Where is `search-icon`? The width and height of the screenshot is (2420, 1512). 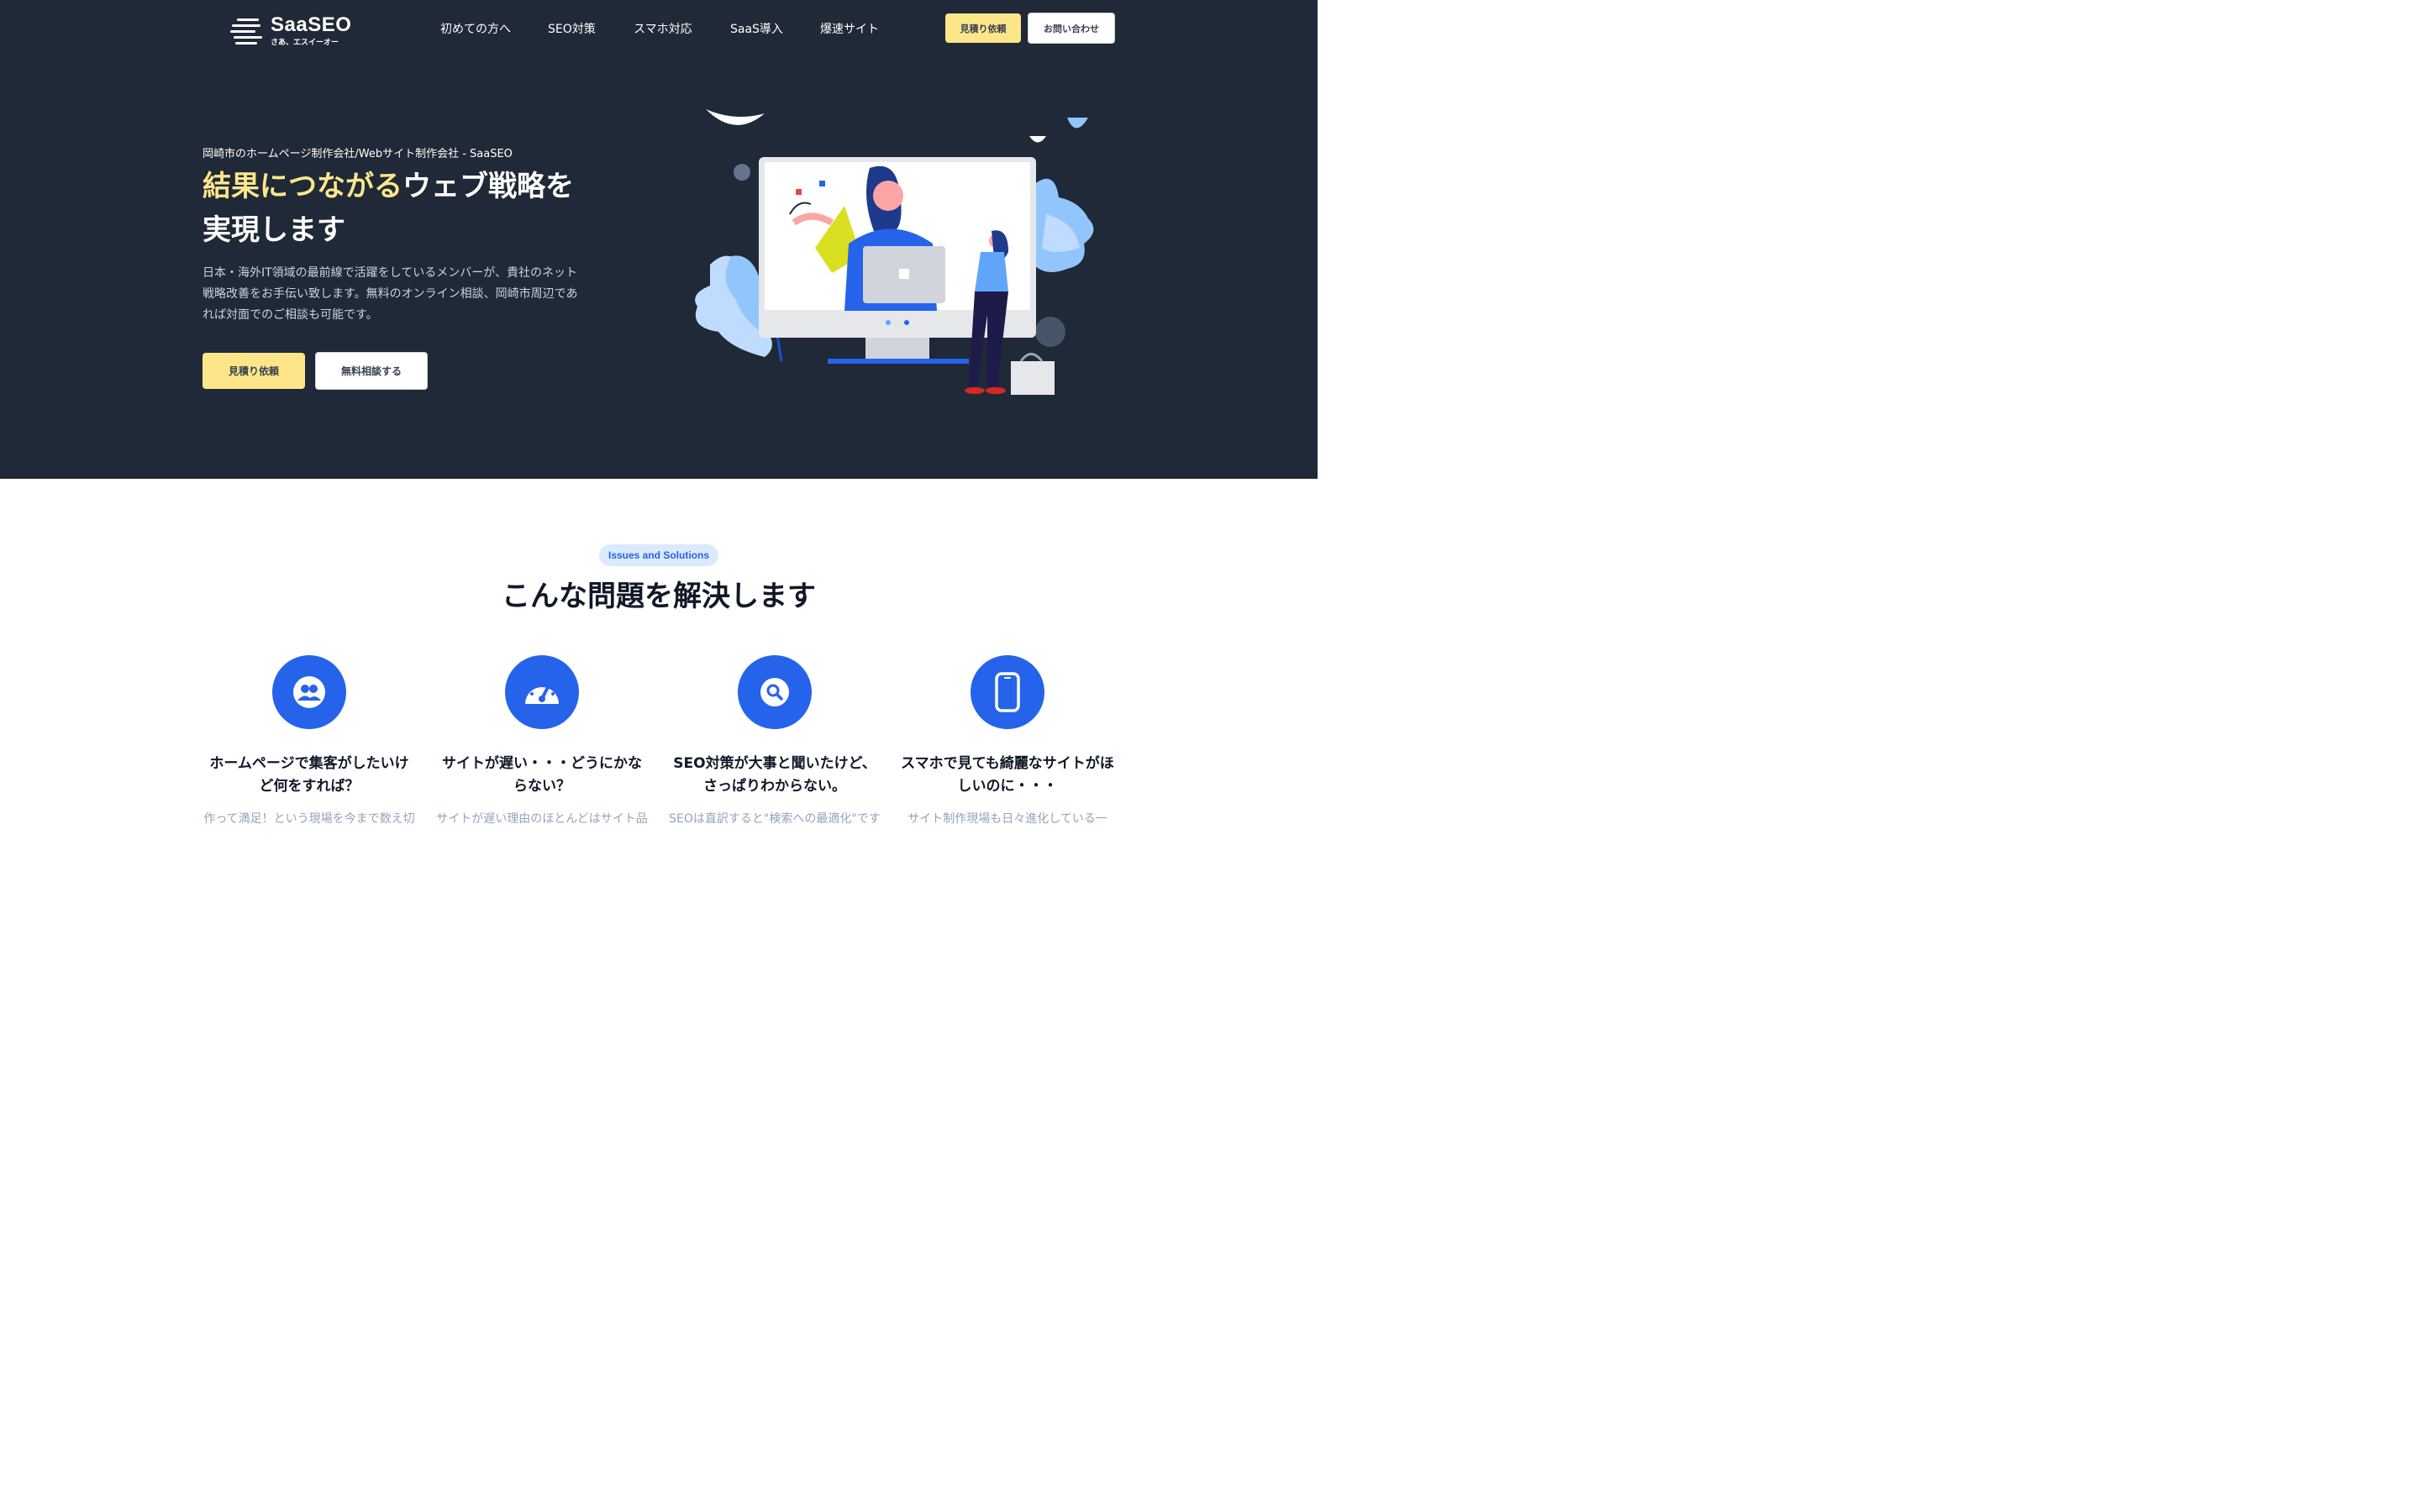
search-icon is located at coordinates (774, 692).